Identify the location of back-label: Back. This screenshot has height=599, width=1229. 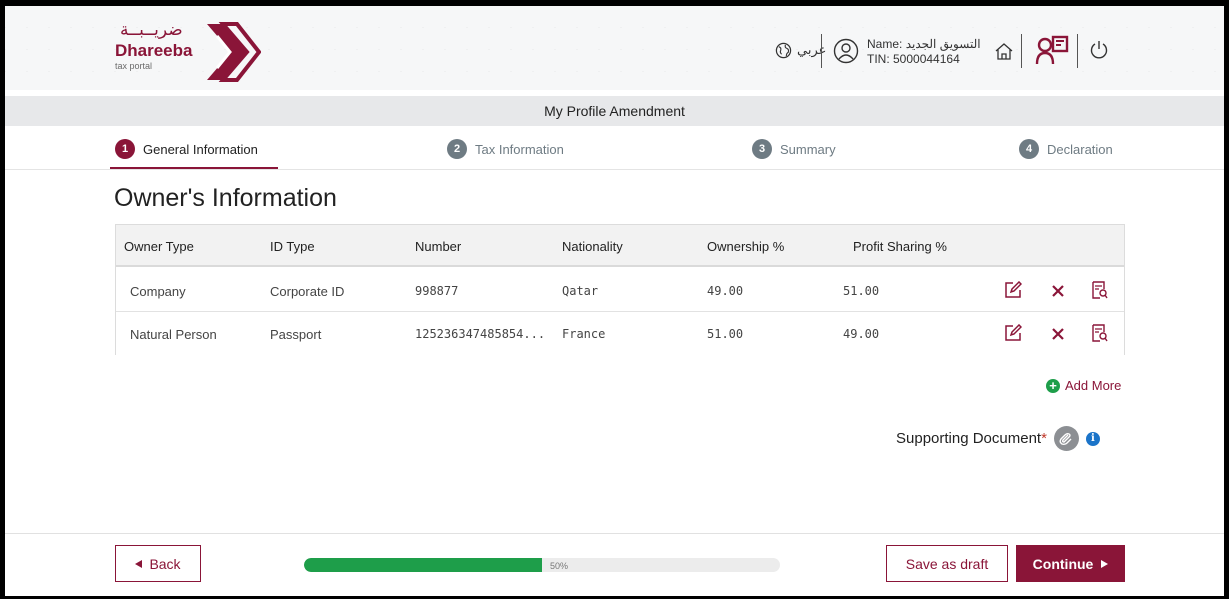
(165, 563).